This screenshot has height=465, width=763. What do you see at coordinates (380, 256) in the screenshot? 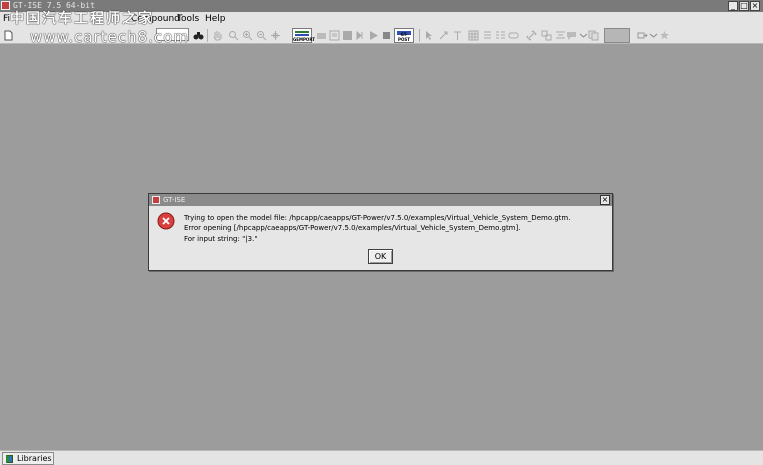
I see `ok-button: OK` at bounding box center [380, 256].